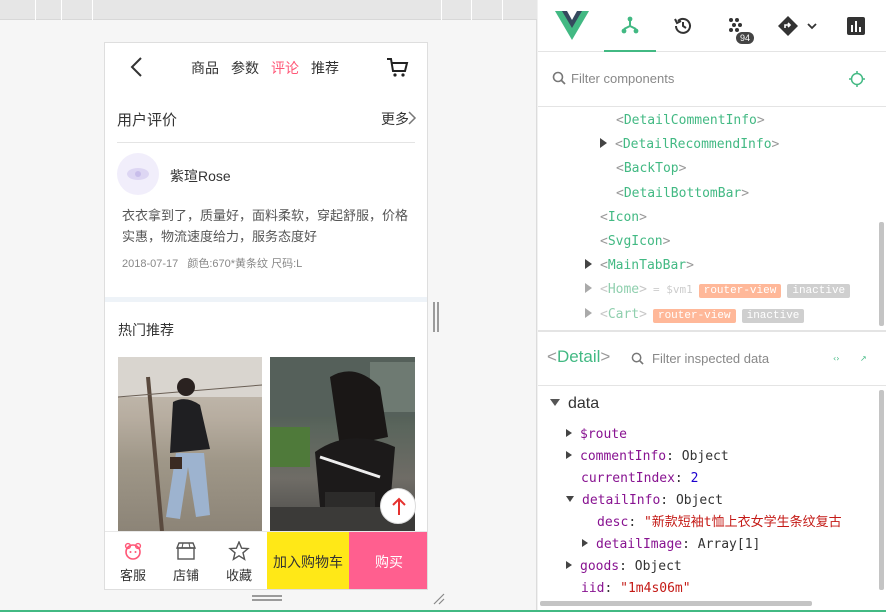 This screenshot has height=612, width=886. I want to click on collapse-icon: ‹›, so click(836, 358).